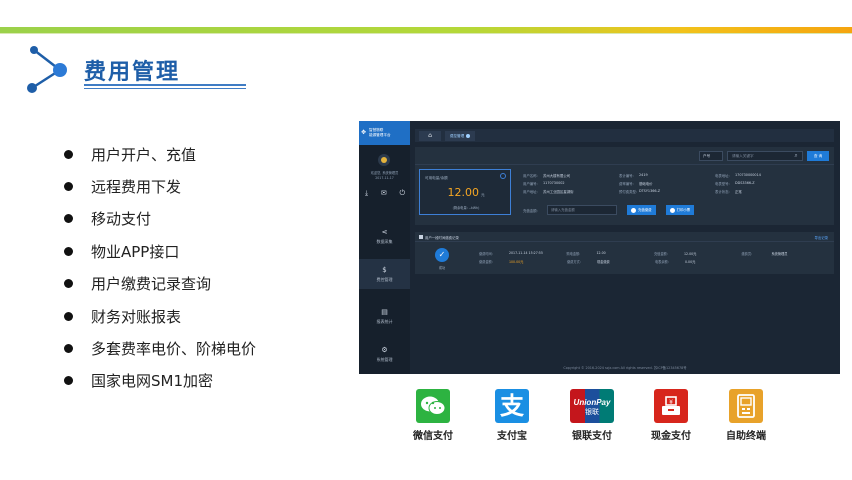  I want to click on info-value: 1170730002, so click(554, 182).